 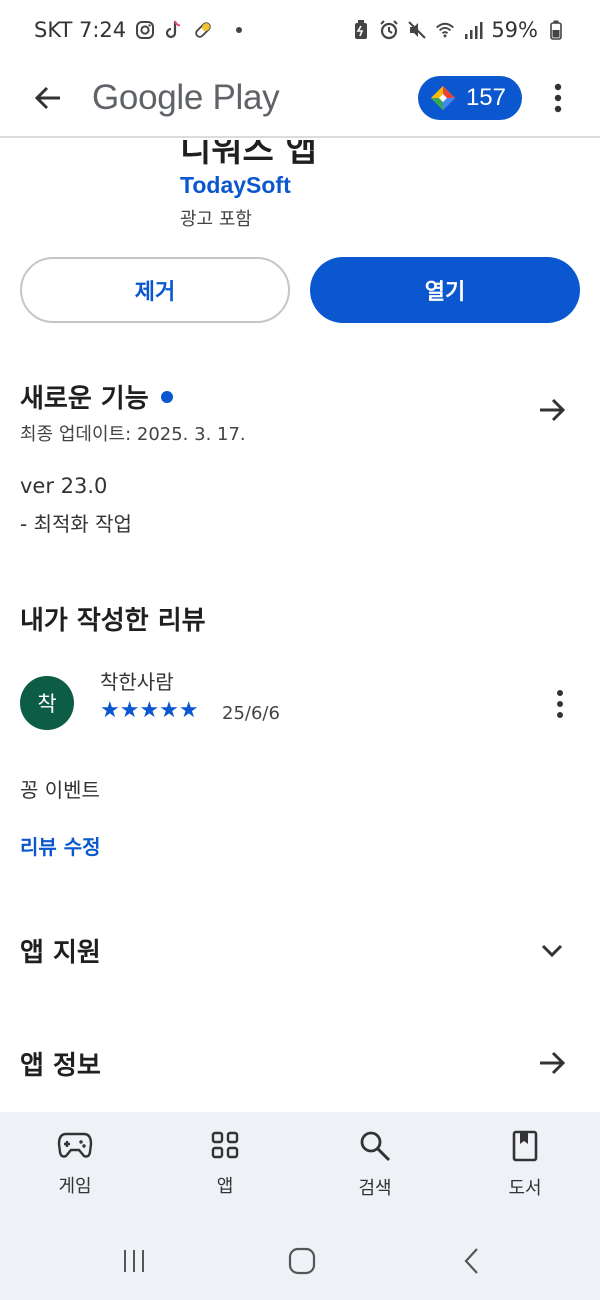 I want to click on contains-ads-label: 광고 포함, so click(x=216, y=219).